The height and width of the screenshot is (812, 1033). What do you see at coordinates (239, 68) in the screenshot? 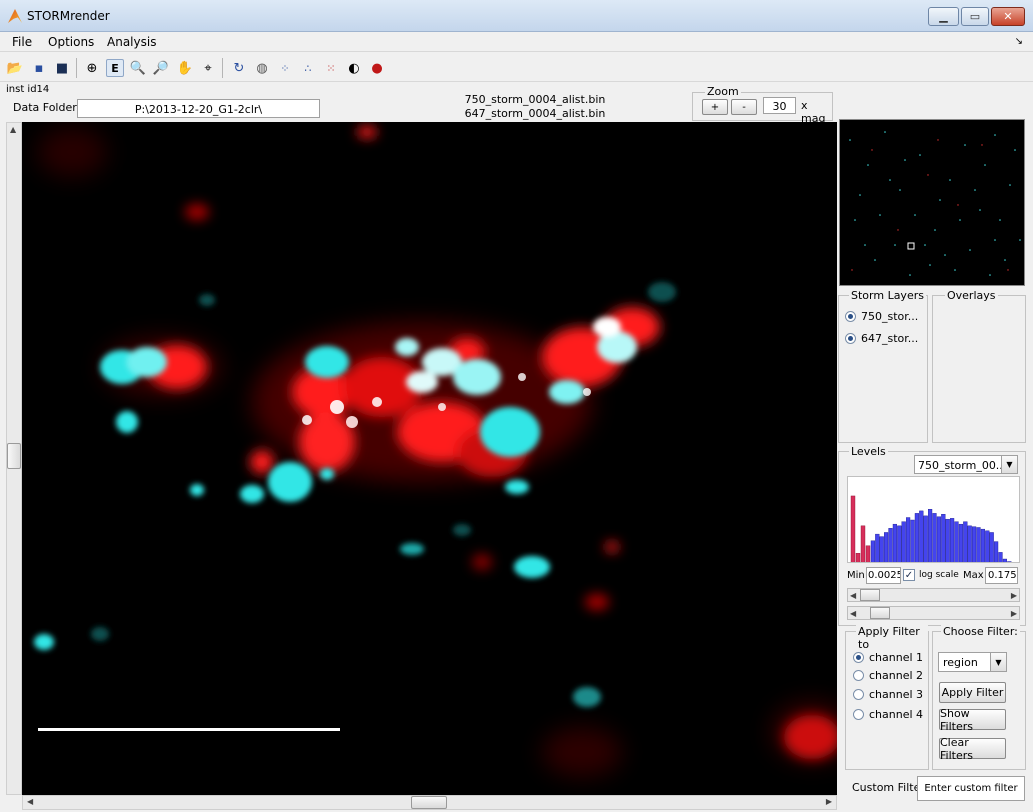
I see `rotate-icon: ↻` at bounding box center [239, 68].